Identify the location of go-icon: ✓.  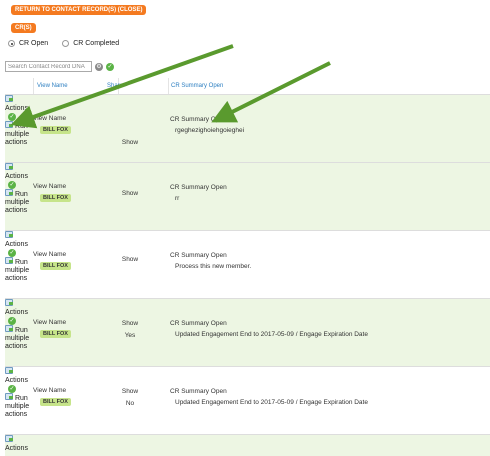
(110, 66).